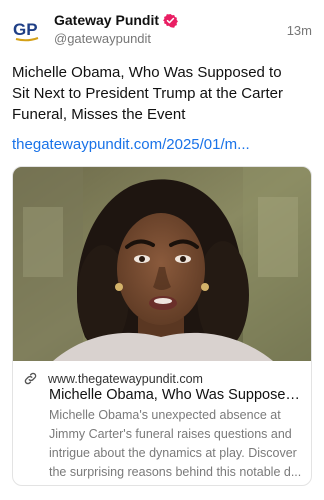  Describe the element at coordinates (30, 378) in the screenshot. I see `link-icon` at that location.